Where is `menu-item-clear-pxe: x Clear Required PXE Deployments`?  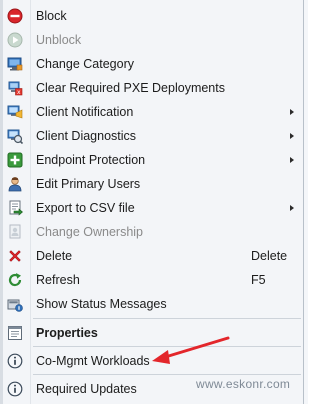 menu-item-clear-pxe: x Clear Required PXE Deployments is located at coordinates (153, 88).